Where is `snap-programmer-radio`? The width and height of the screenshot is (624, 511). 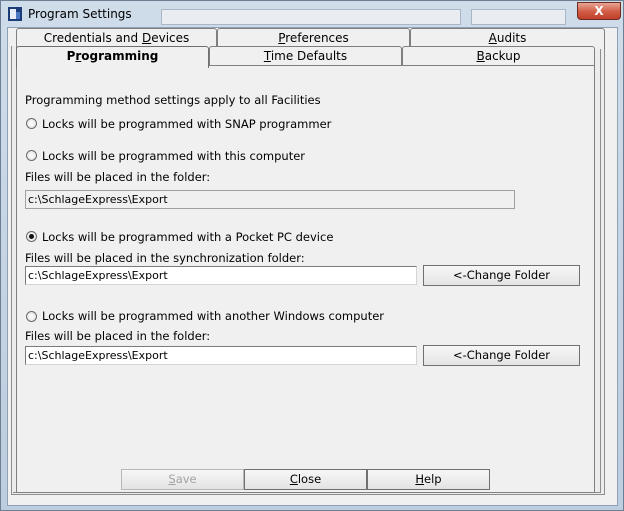 snap-programmer-radio is located at coordinates (31, 123).